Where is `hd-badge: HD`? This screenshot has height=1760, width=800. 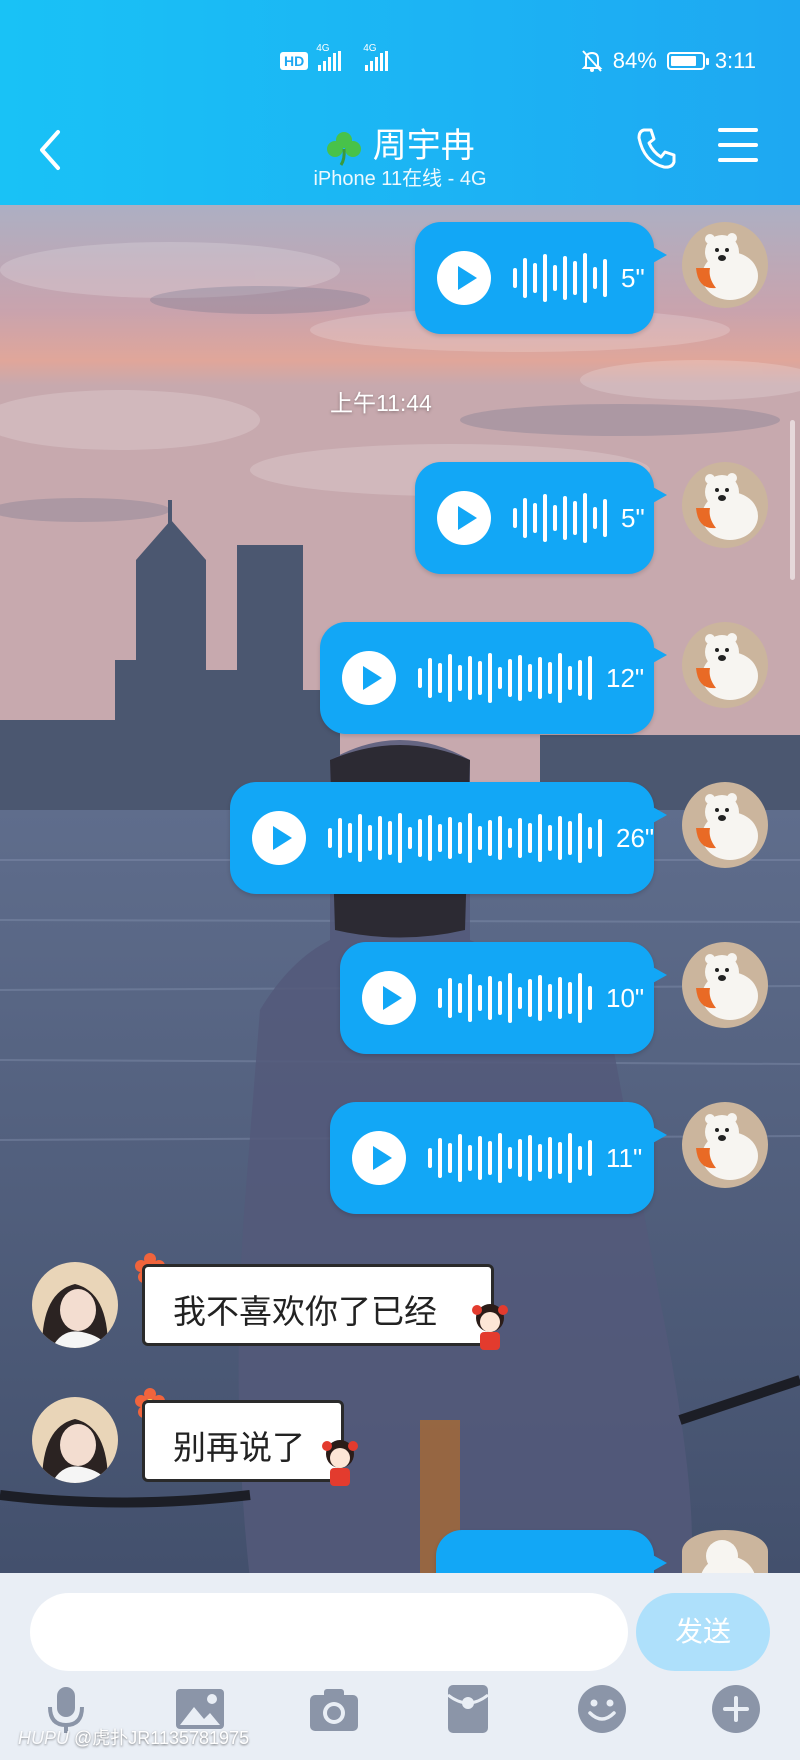 hd-badge: HD is located at coordinates (294, 61).